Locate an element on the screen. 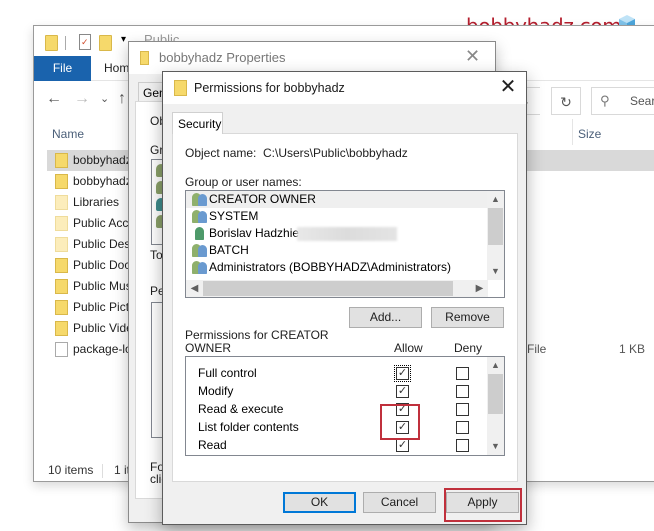  deny-modify-checkbox is located at coordinates (462, 391).